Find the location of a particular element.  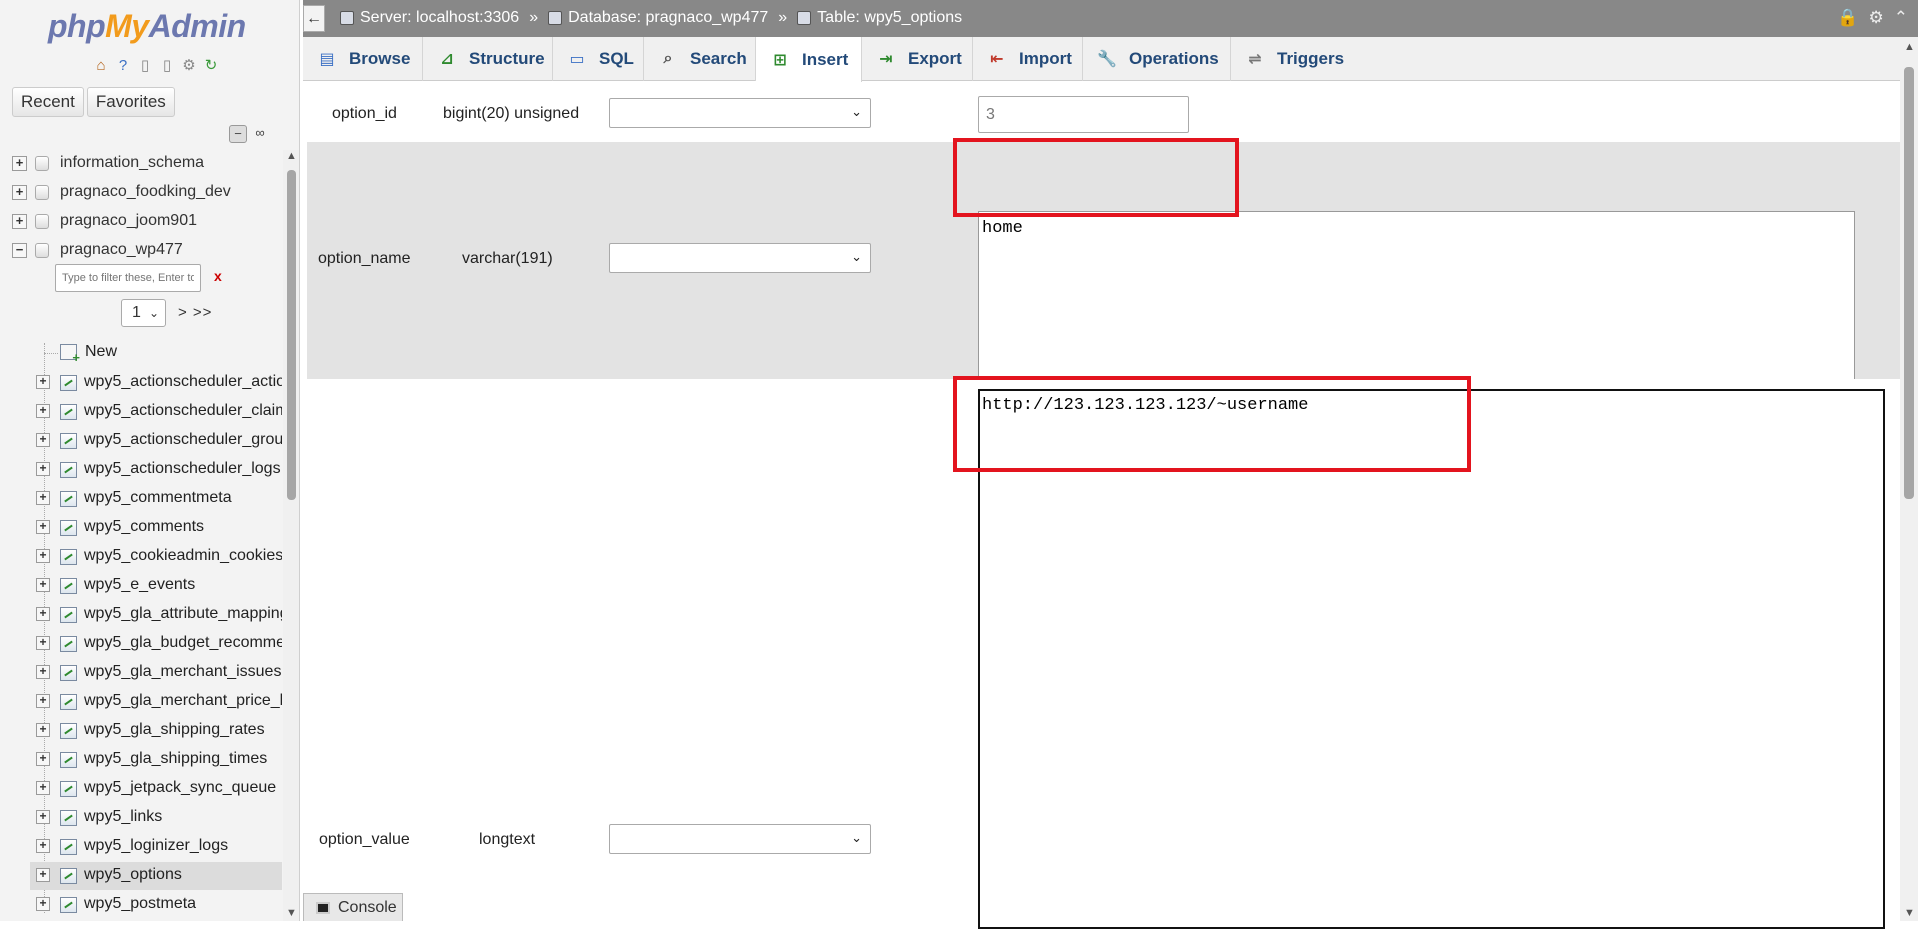

table-label: wpy5_actionscheduler_groups is located at coordinates (183, 440).